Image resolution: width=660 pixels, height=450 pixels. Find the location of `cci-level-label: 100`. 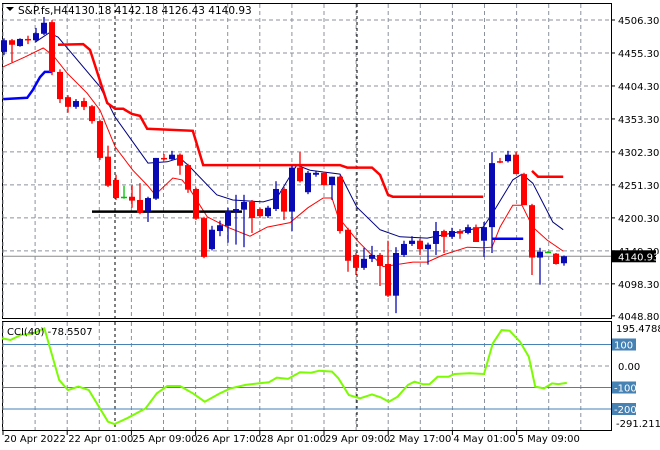

cci-level-label: 100 is located at coordinates (623, 346).